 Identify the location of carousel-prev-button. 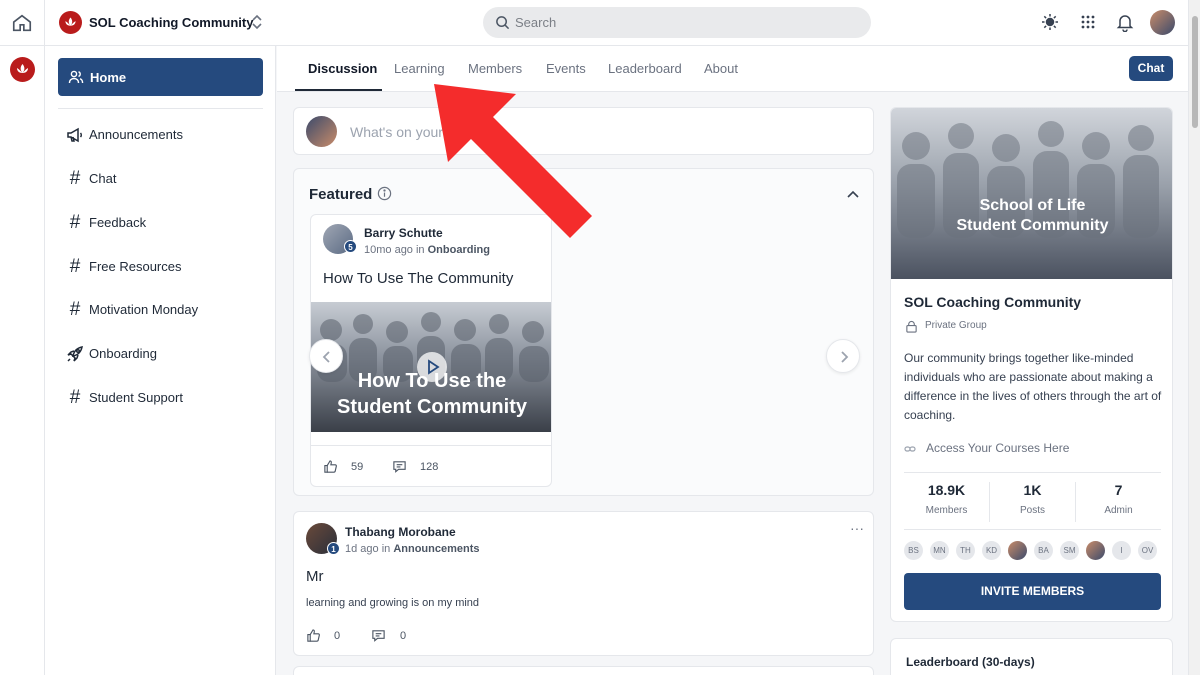
(326, 356).